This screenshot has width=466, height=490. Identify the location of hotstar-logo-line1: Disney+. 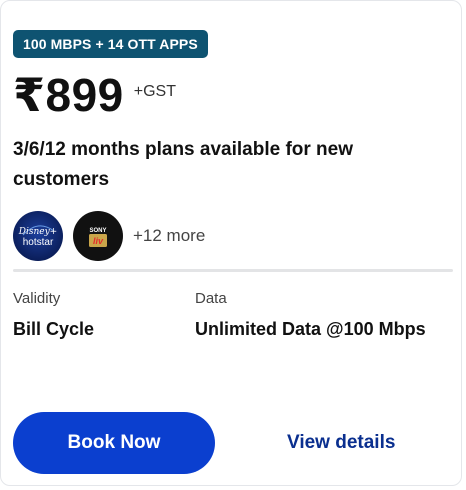
(37, 232).